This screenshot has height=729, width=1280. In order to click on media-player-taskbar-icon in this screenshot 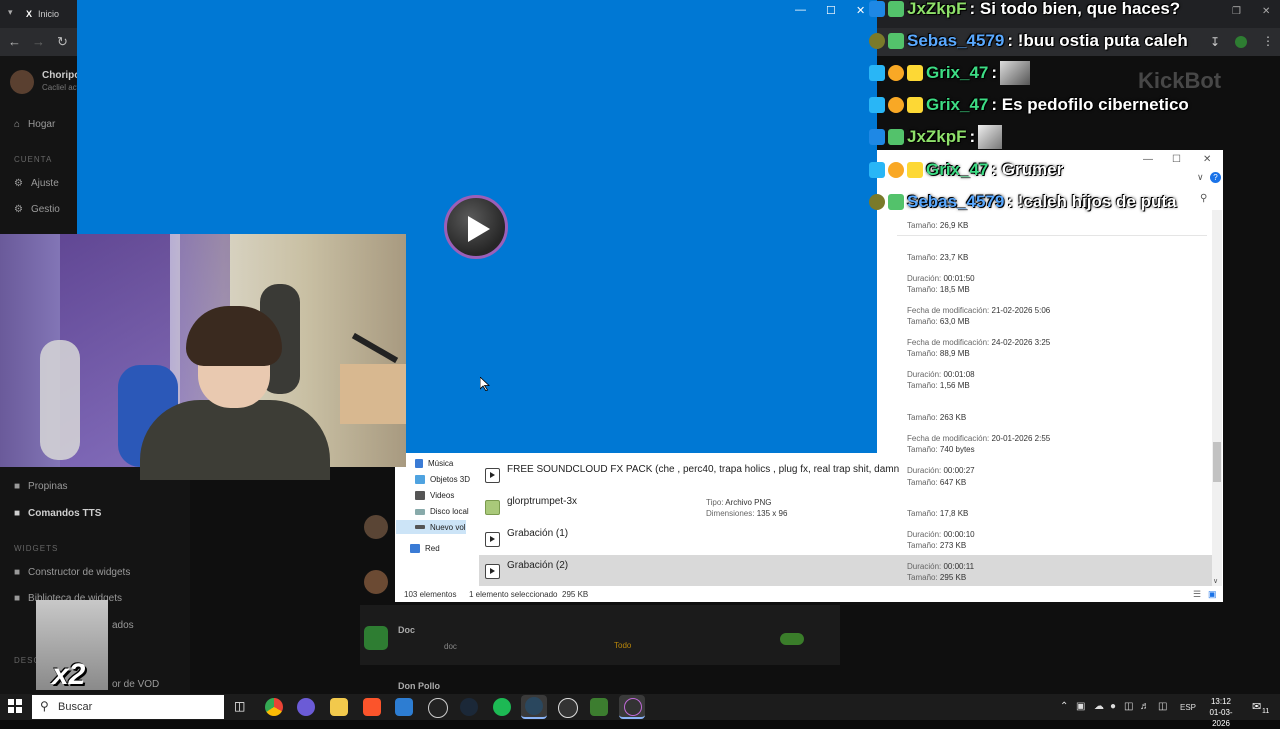, I will do `click(632, 707)`.